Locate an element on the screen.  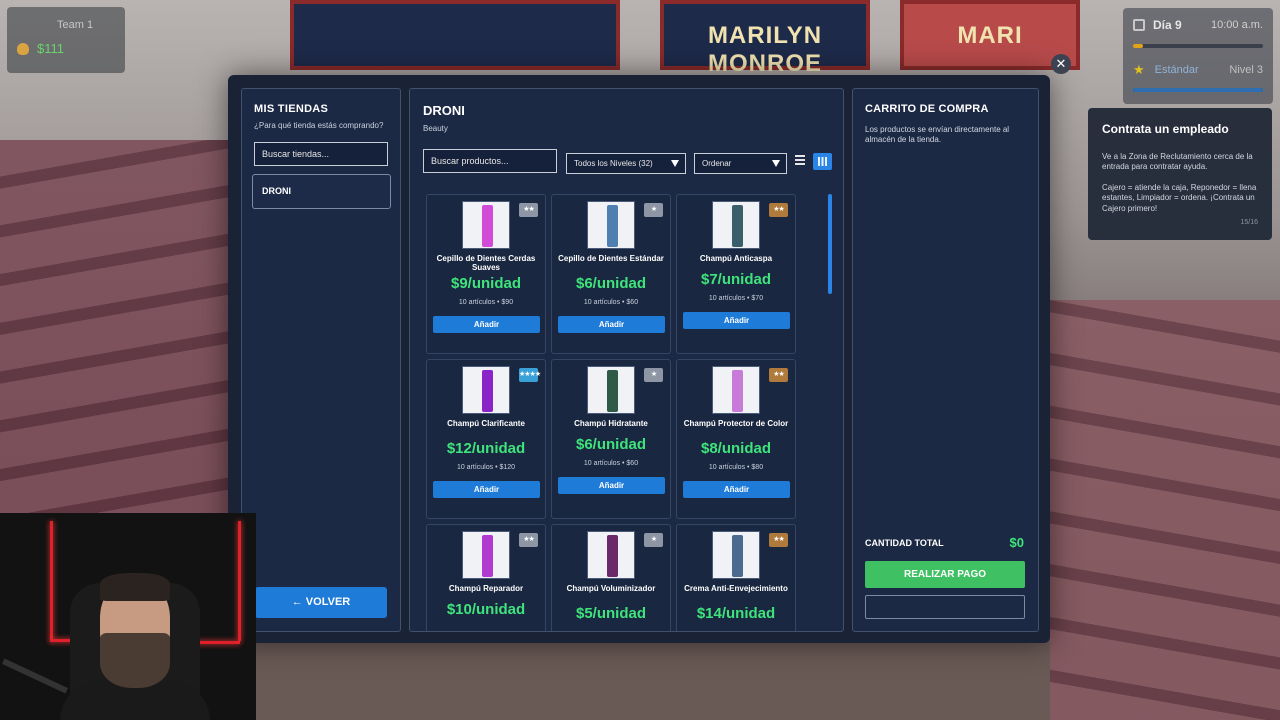
xp-progress-bar is located at coordinates (1198, 90).